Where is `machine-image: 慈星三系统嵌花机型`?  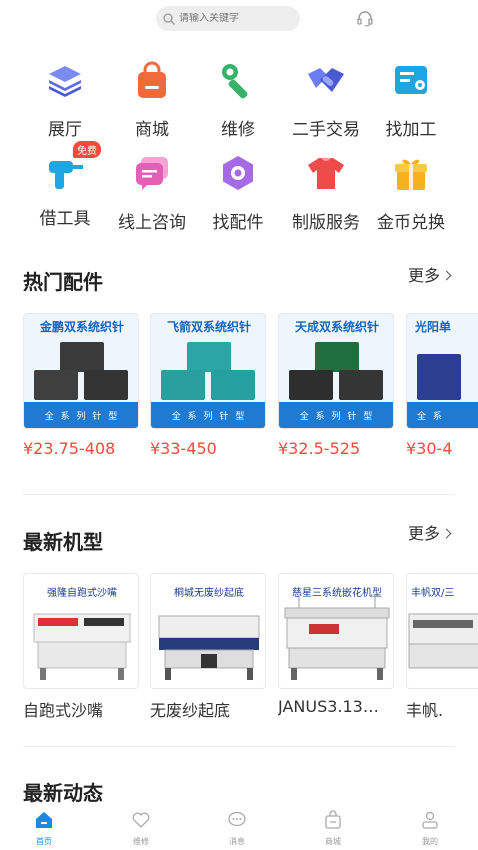
machine-image: 慈星三系统嵌花机型 is located at coordinates (336, 631).